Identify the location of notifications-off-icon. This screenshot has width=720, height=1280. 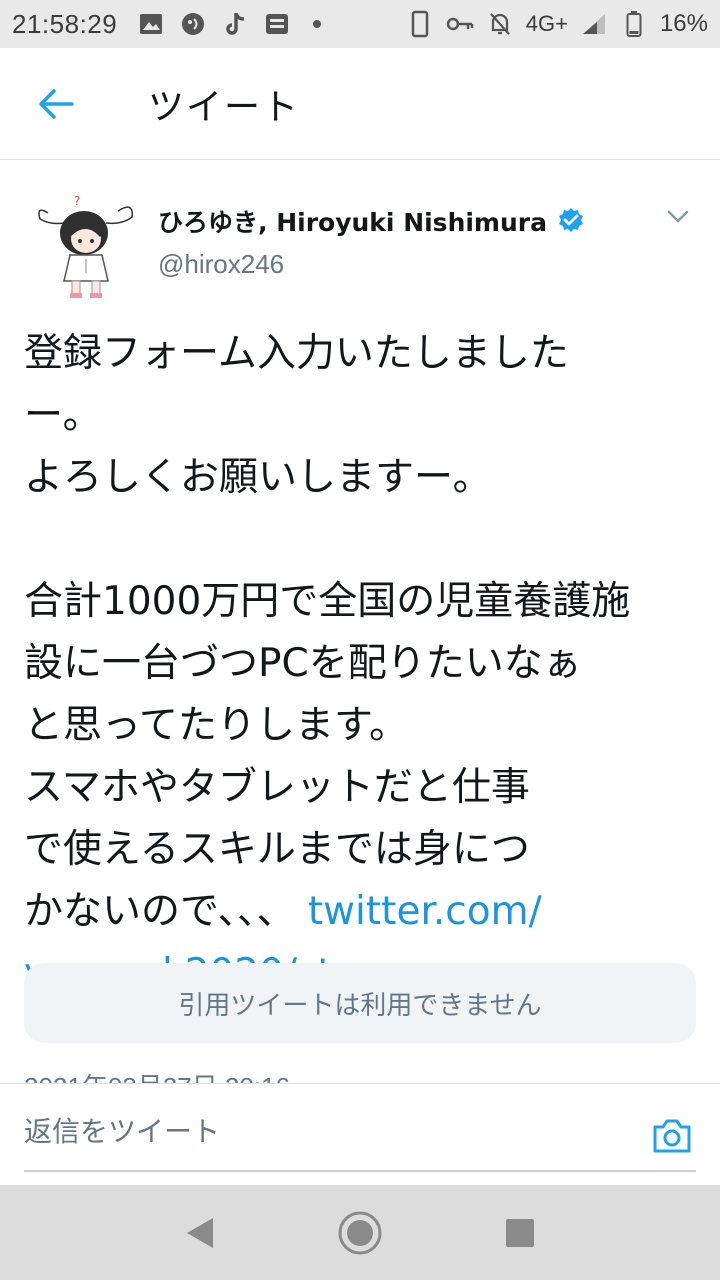
(500, 24).